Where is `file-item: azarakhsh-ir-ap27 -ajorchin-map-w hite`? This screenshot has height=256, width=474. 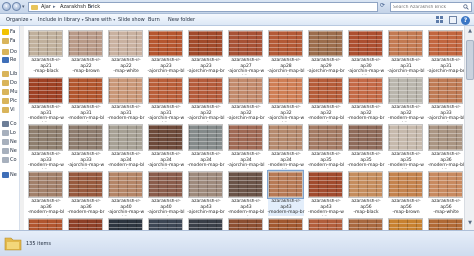 file-item: azarakhsh-ir-ap27 -ajorchin-map-w hite is located at coordinates (246, 51).